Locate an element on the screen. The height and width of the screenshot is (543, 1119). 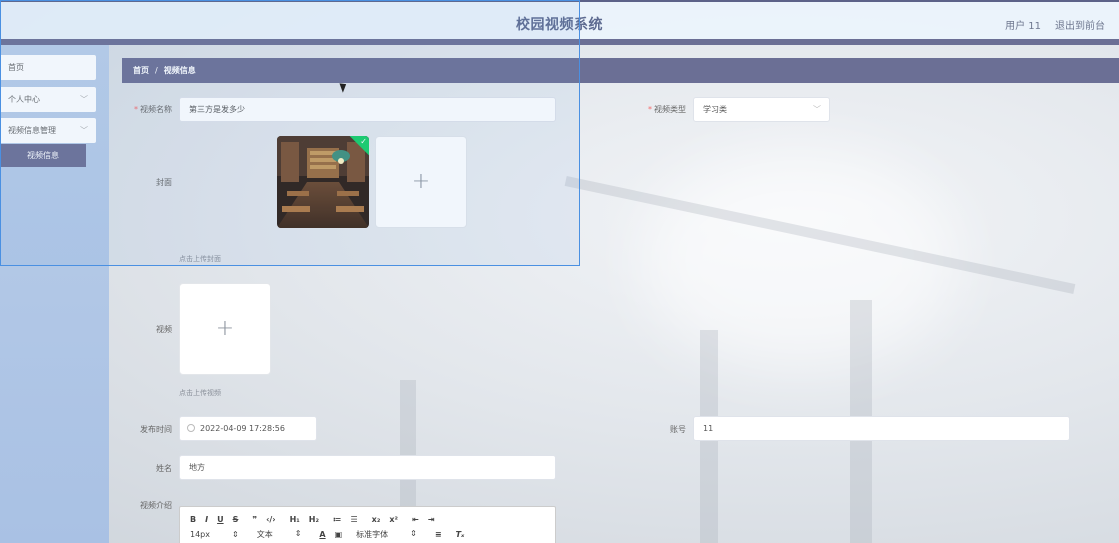
top-right-actions: 用户 11 退出到前台 is located at coordinates (1055, 24).